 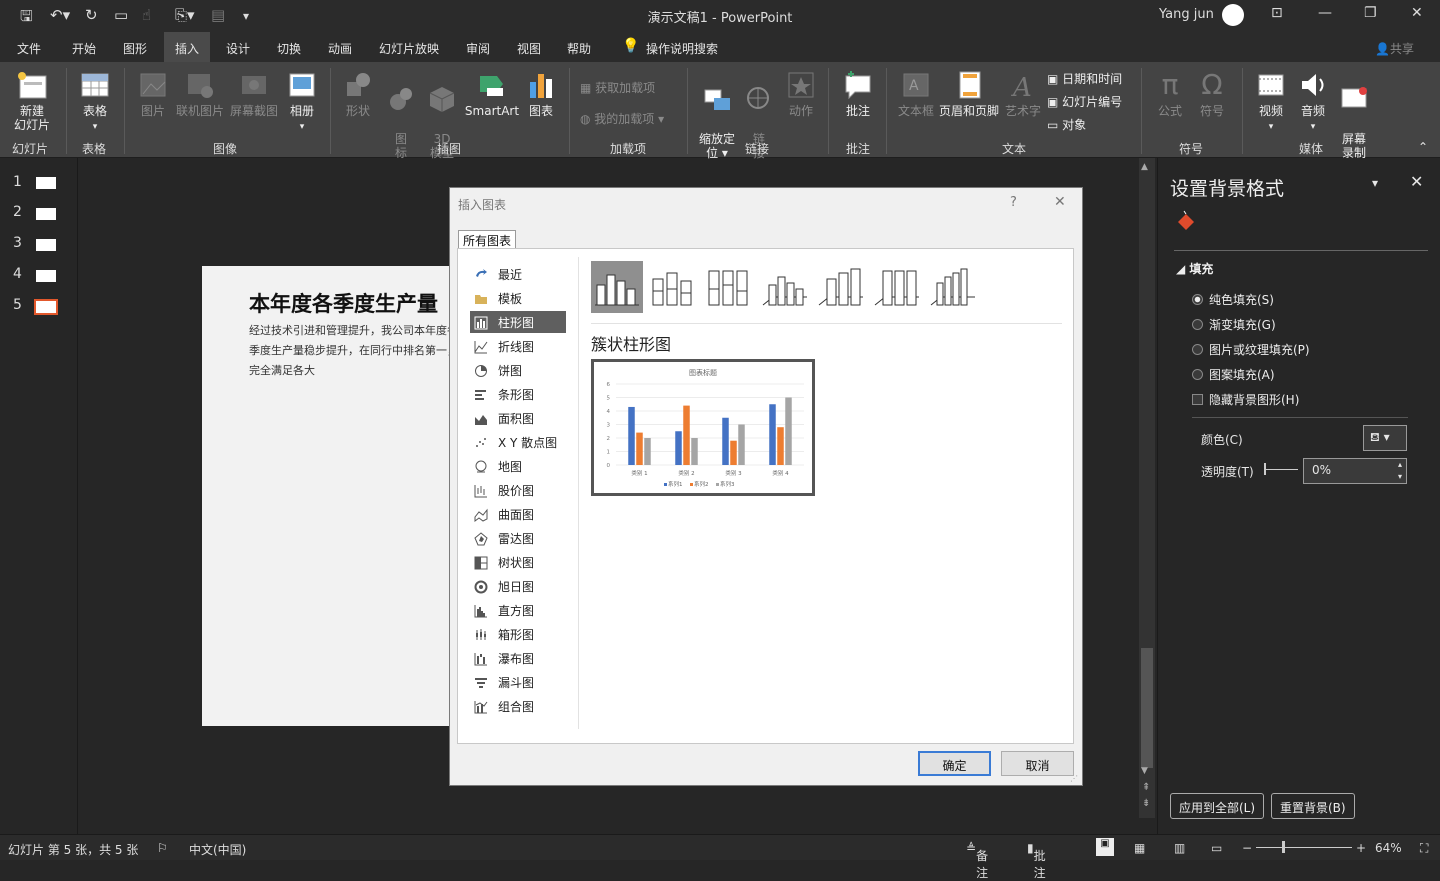 I want to click on zoom-button: 缩放定 位 ▾, so click(x=717, y=115).